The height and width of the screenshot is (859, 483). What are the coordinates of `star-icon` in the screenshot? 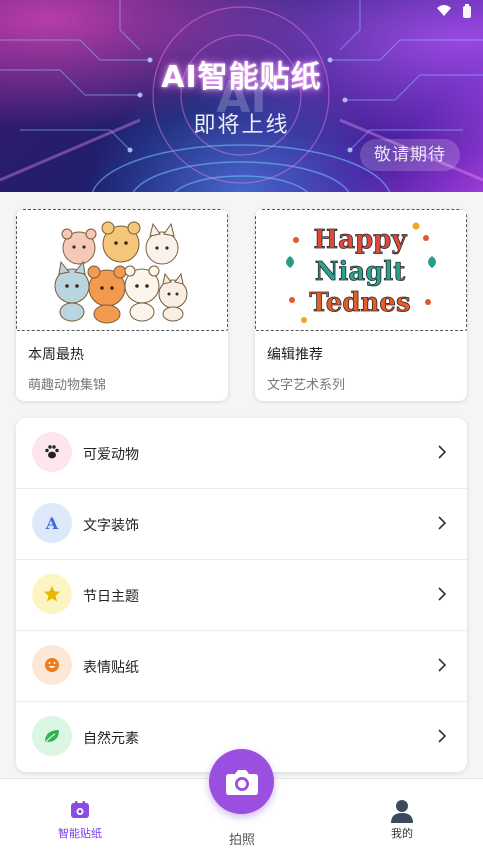 It's located at (52, 594).